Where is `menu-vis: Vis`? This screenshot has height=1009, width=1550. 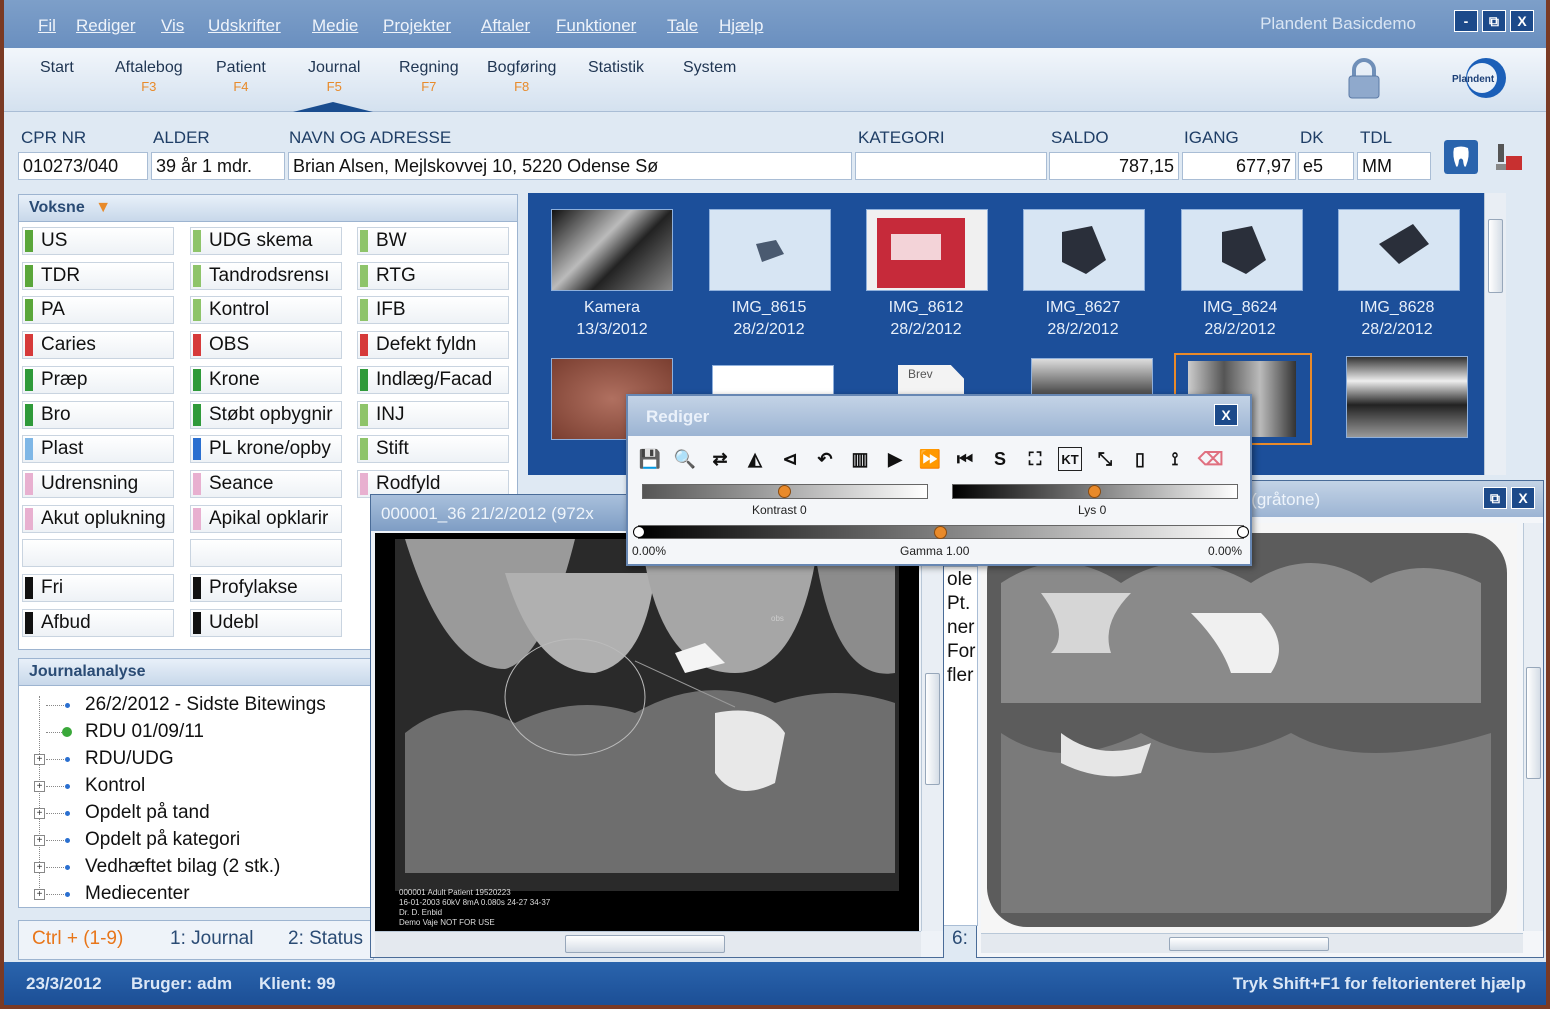 menu-vis: Vis is located at coordinates (172, 26).